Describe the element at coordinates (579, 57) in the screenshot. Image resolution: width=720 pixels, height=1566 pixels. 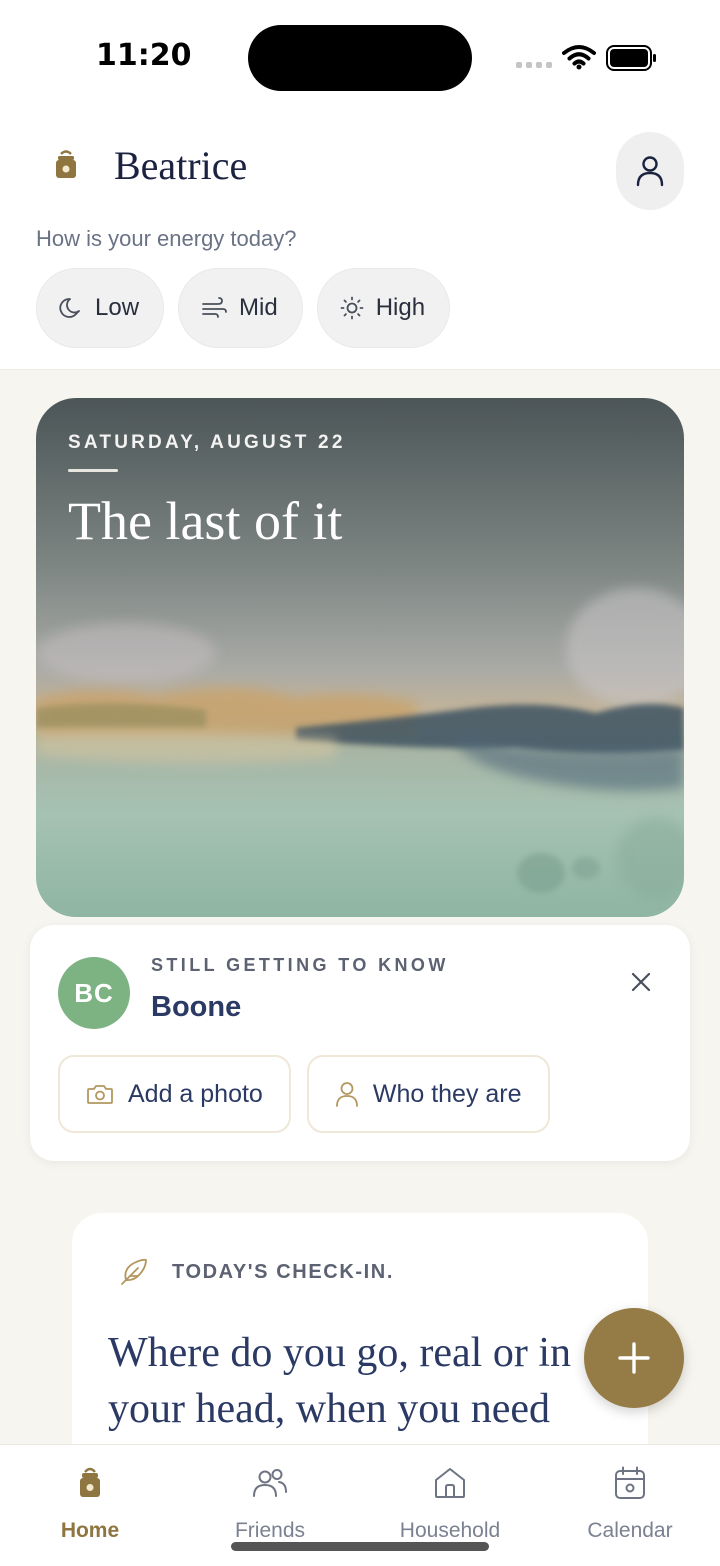
I see `wifi-icon` at that location.